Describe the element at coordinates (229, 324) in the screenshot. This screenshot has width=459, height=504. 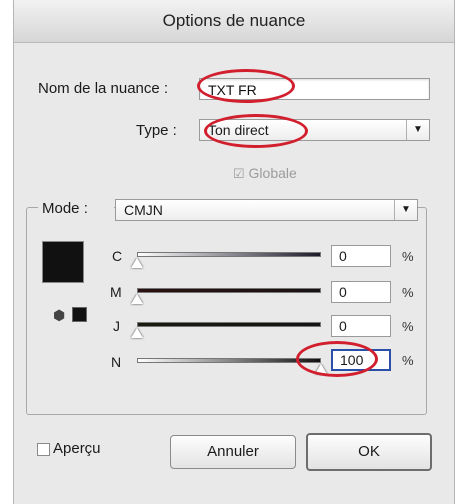
I see `slider-track-j` at that location.